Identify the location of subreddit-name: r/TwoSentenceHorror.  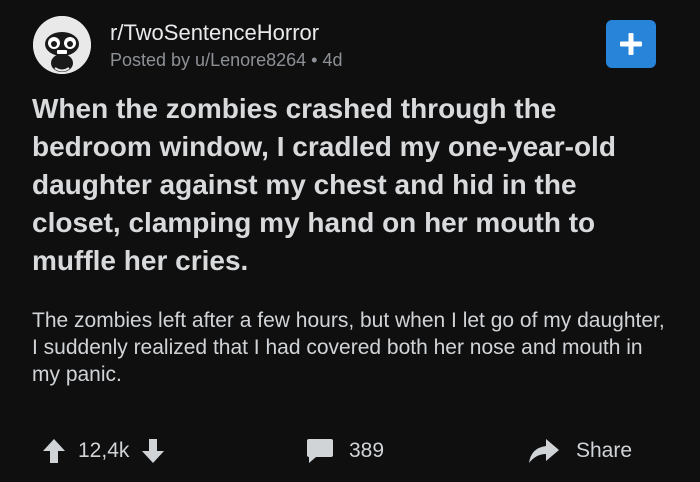
(214, 33).